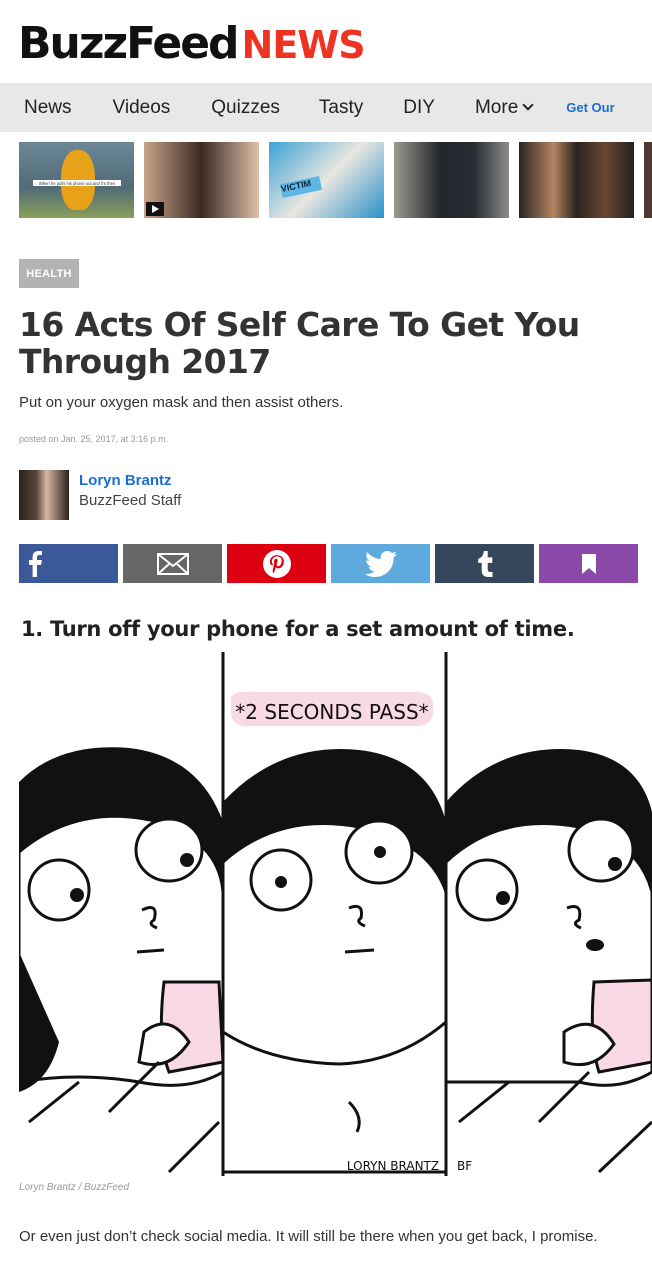 The image size is (652, 1276). Describe the element at coordinates (328, 563) in the screenshot. I see `share-bar` at that location.